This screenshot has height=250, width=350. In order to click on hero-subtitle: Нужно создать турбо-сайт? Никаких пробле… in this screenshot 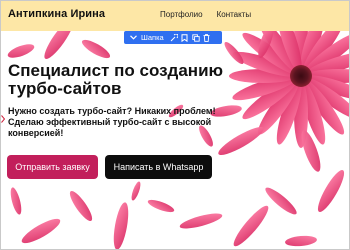, I will do `click(112, 122)`.